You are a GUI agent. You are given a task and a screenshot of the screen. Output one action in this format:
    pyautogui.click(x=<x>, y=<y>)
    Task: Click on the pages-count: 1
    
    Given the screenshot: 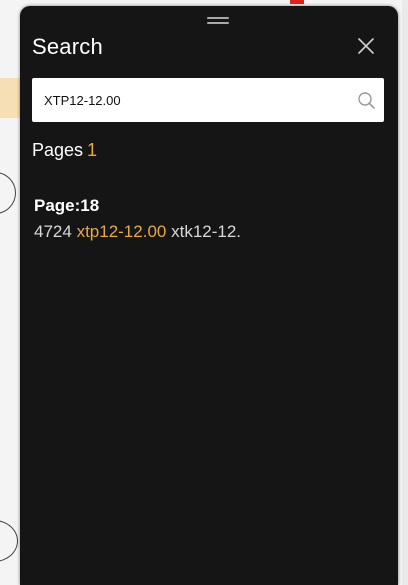 What is the action you would take?
    pyautogui.click(x=92, y=150)
    